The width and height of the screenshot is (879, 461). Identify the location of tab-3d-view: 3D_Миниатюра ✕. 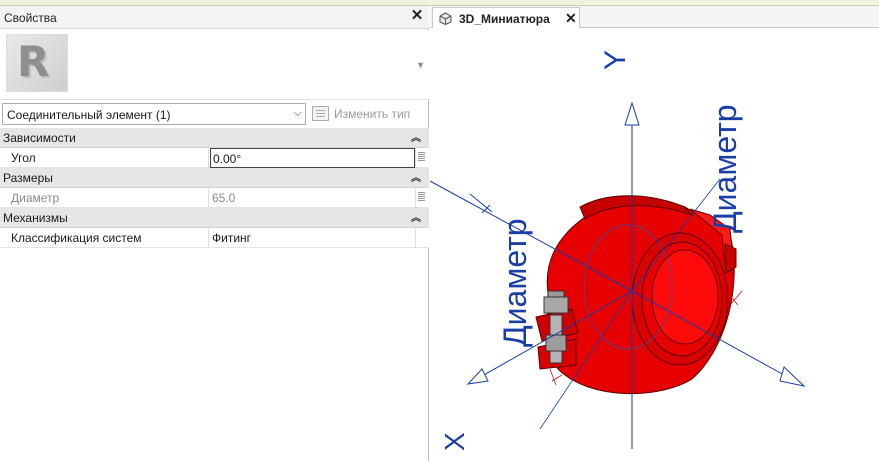
(506, 17).